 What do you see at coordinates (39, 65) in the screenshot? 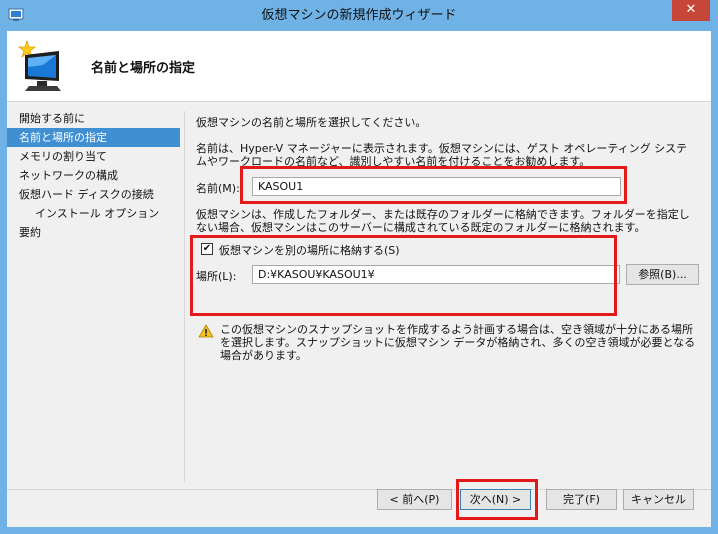
I see `new-virtual-machine-icon` at bounding box center [39, 65].